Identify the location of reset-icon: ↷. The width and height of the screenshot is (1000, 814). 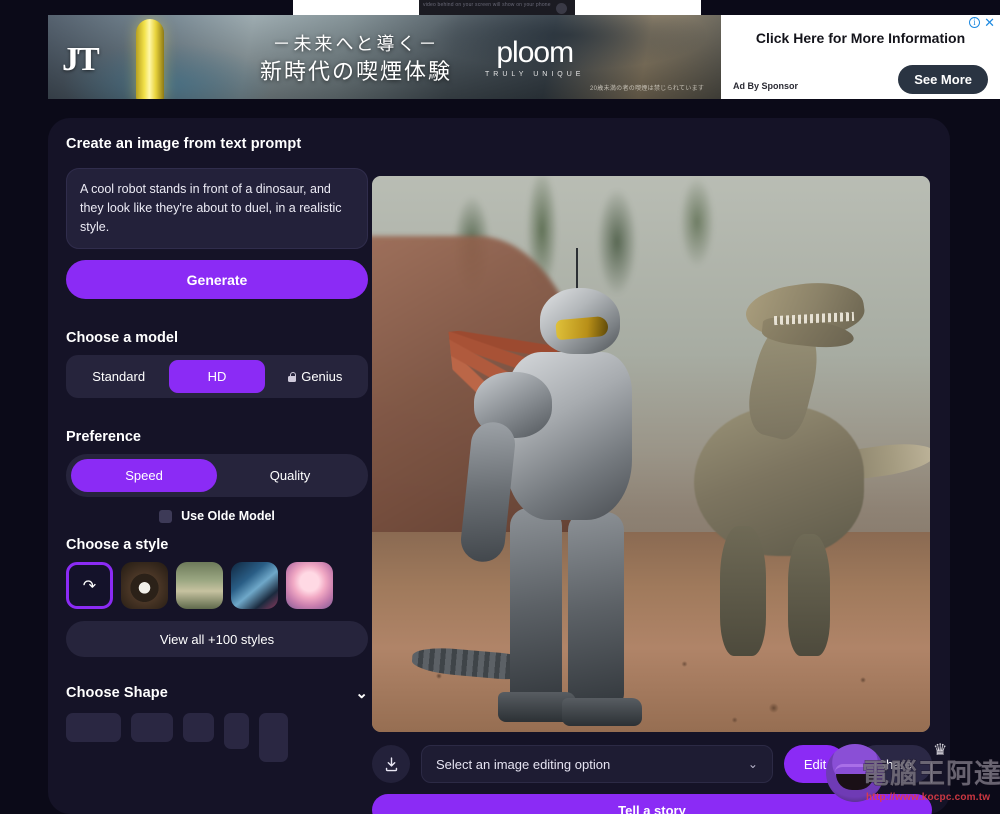
(89, 586).